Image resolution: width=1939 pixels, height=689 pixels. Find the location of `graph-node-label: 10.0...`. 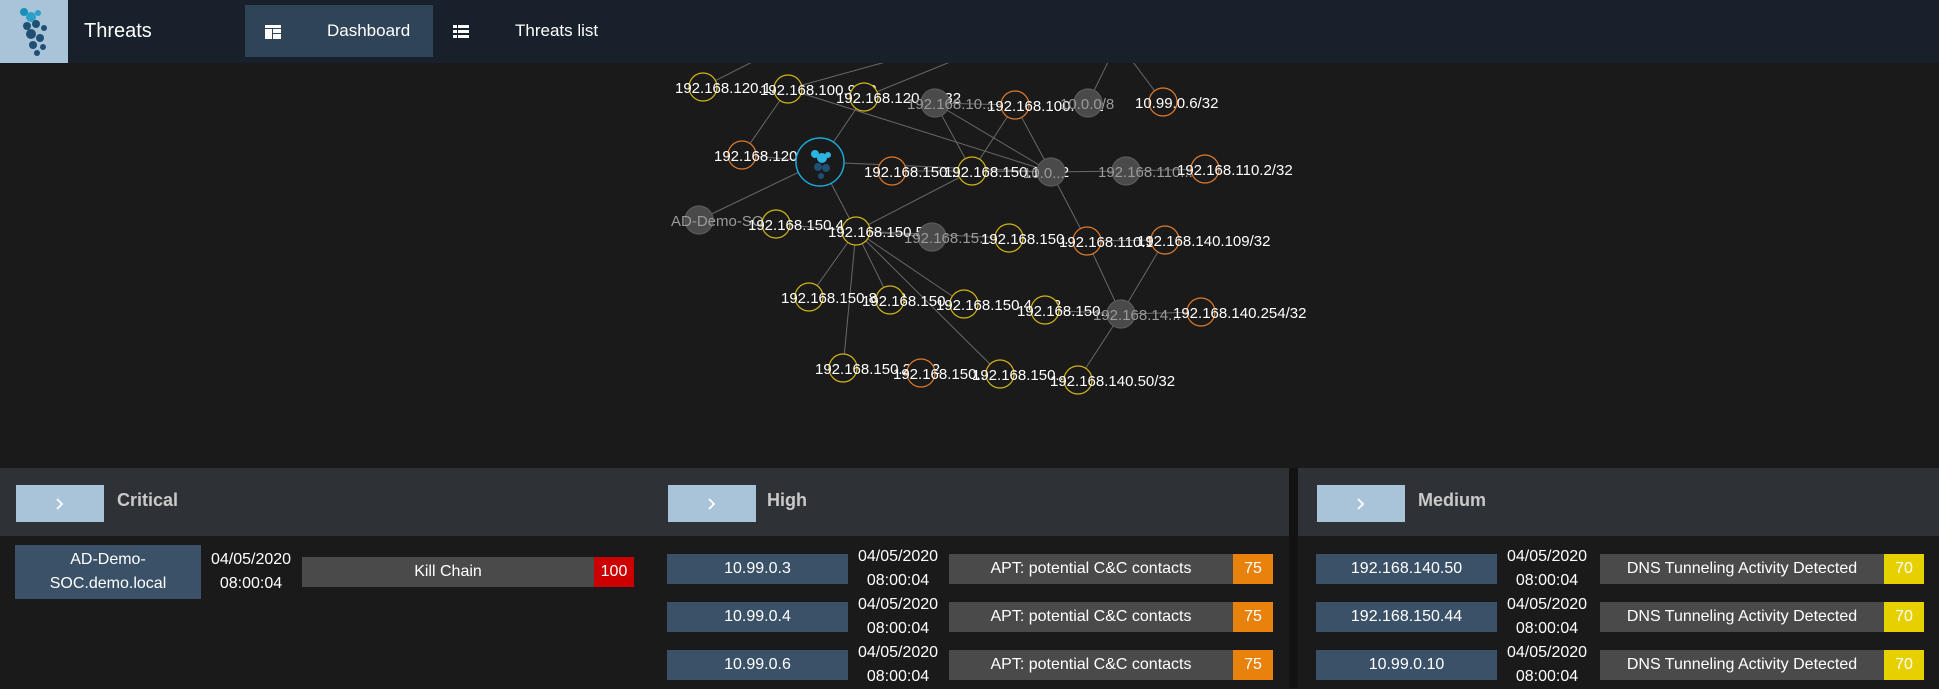

graph-node-label: 10.0... is located at coordinates (1044, 173).